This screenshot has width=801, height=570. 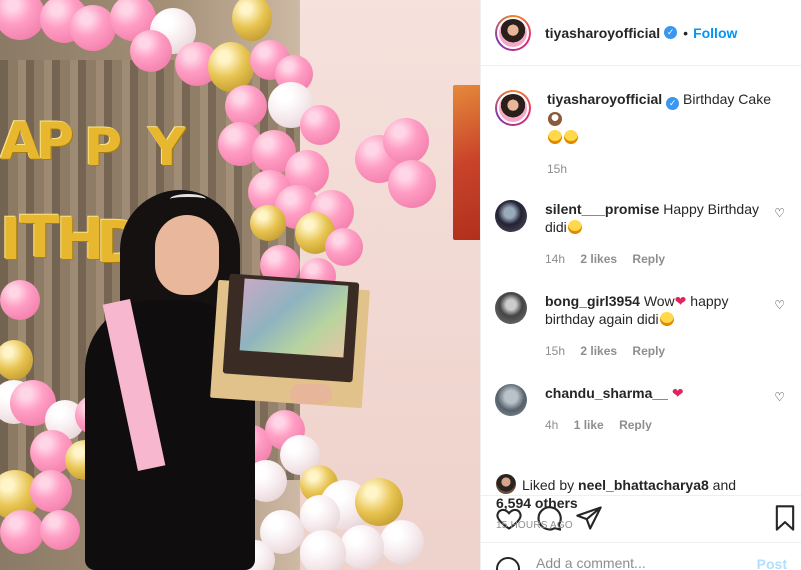 I want to click on post-timestamp: 15 HOURS AGO, so click(x=534, y=525).